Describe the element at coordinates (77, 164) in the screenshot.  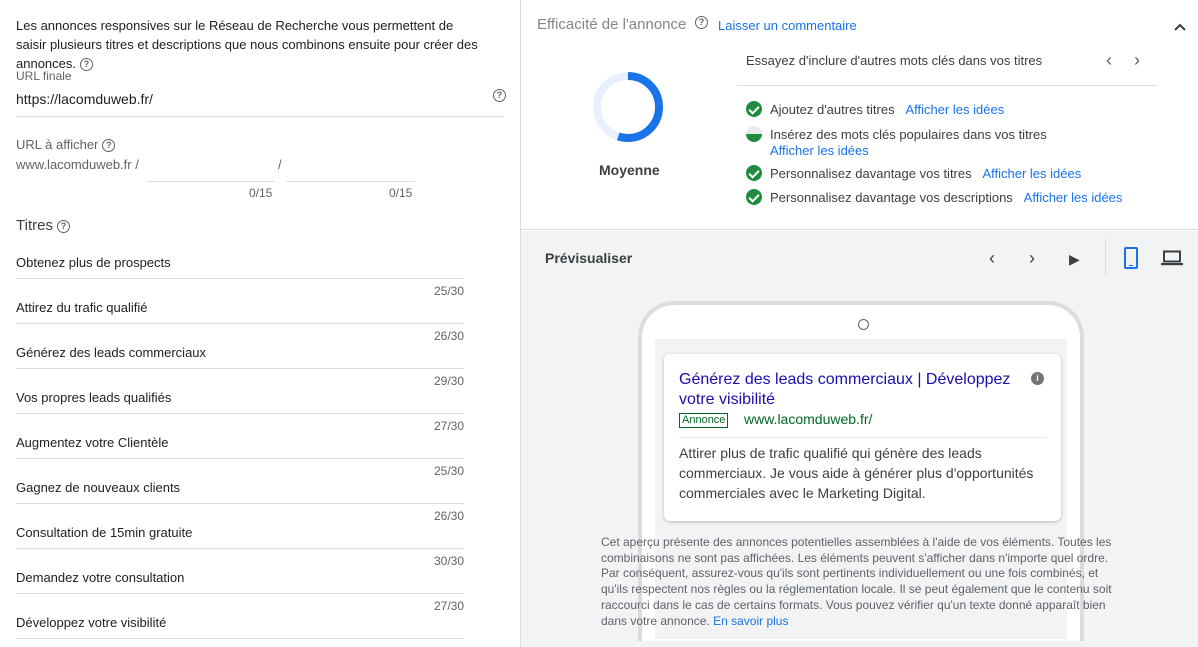
I see `display-url-base: www.lacomduweb.fr /` at that location.